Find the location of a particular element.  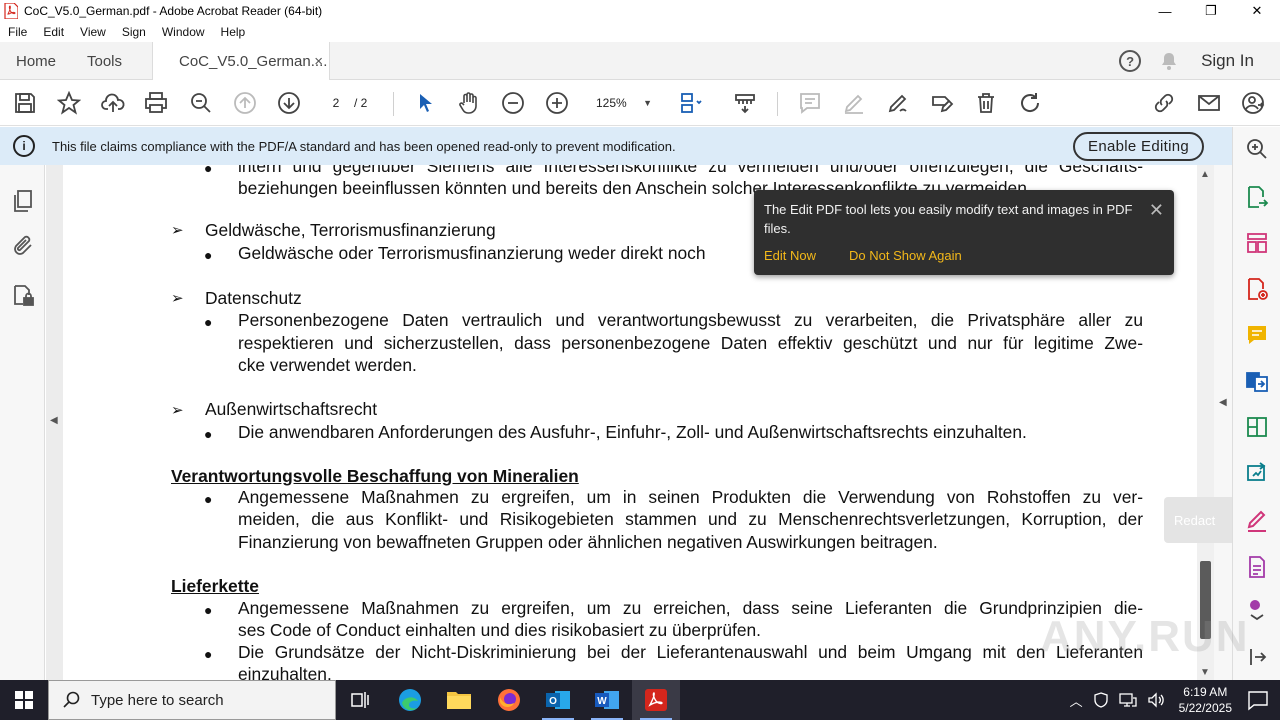

do-not-show-again-link: Do Not Show Again is located at coordinates (905, 255).